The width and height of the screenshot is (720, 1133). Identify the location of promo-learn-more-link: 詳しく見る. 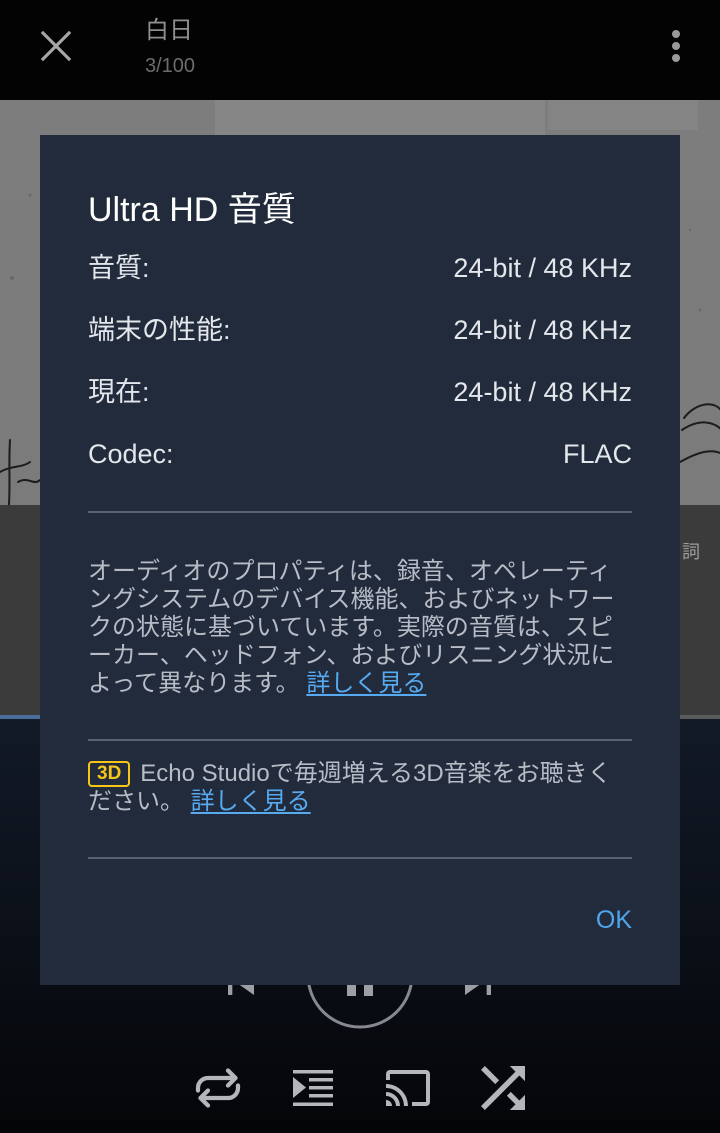
(251, 801).